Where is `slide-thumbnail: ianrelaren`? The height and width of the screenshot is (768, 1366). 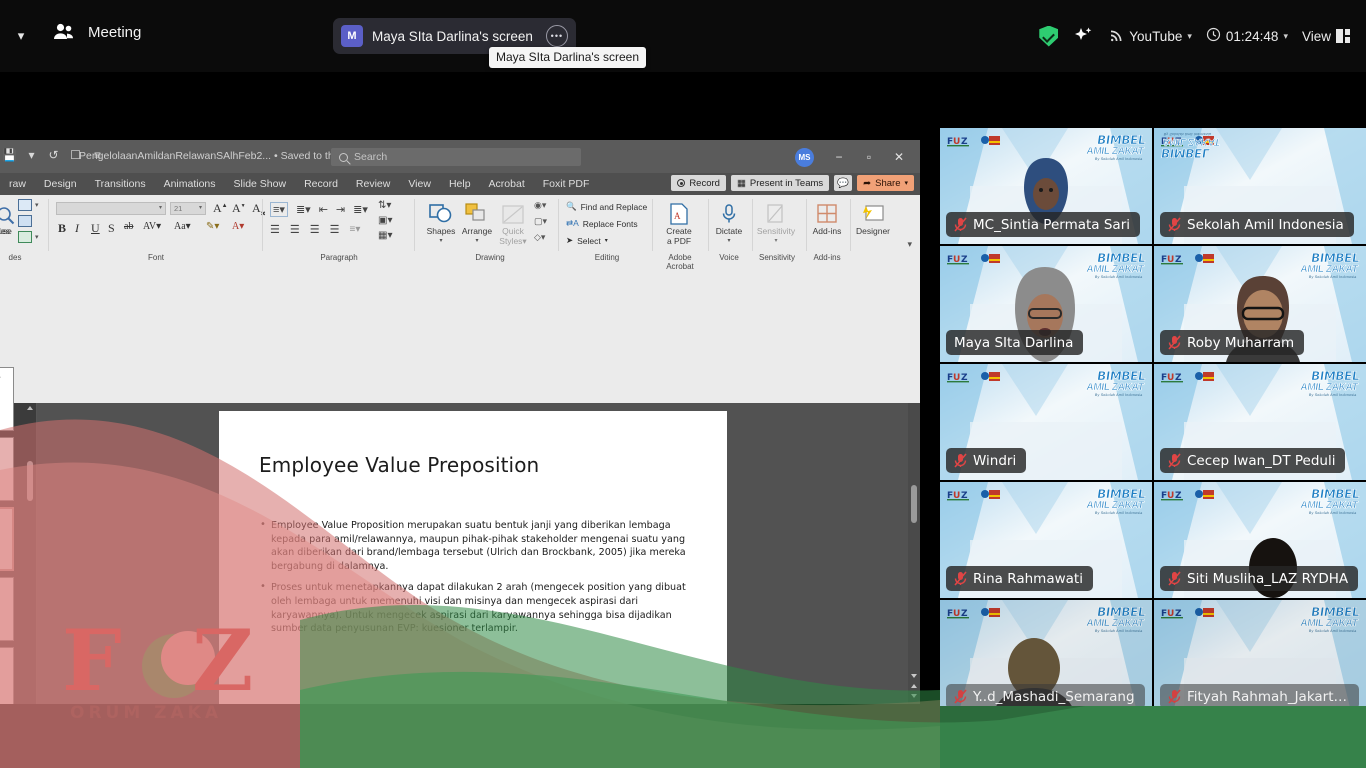
slide-thumbnail: ianrelaren is located at coordinates (7, 399).